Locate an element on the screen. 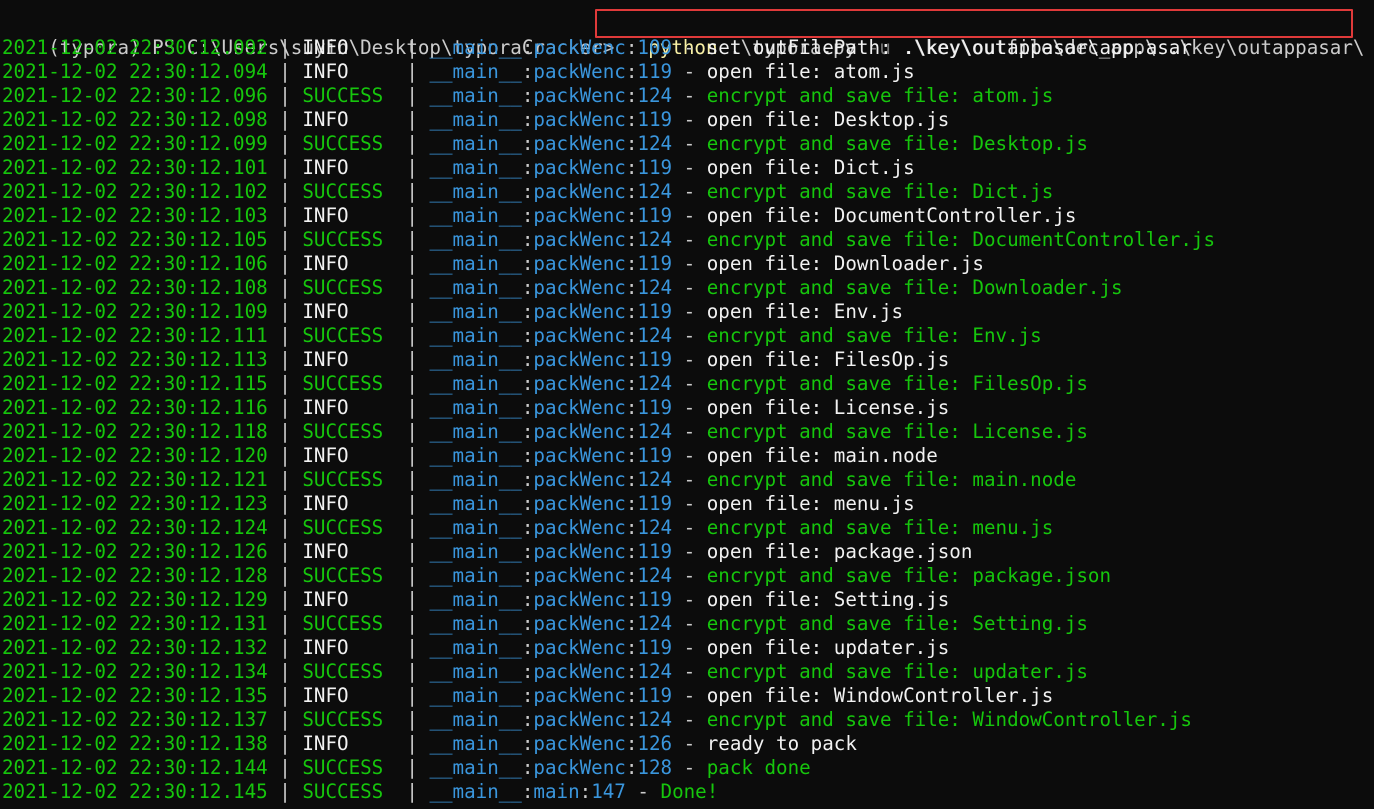 The image size is (1374, 809). log-message: open file: DocumentController.js is located at coordinates (891, 215).